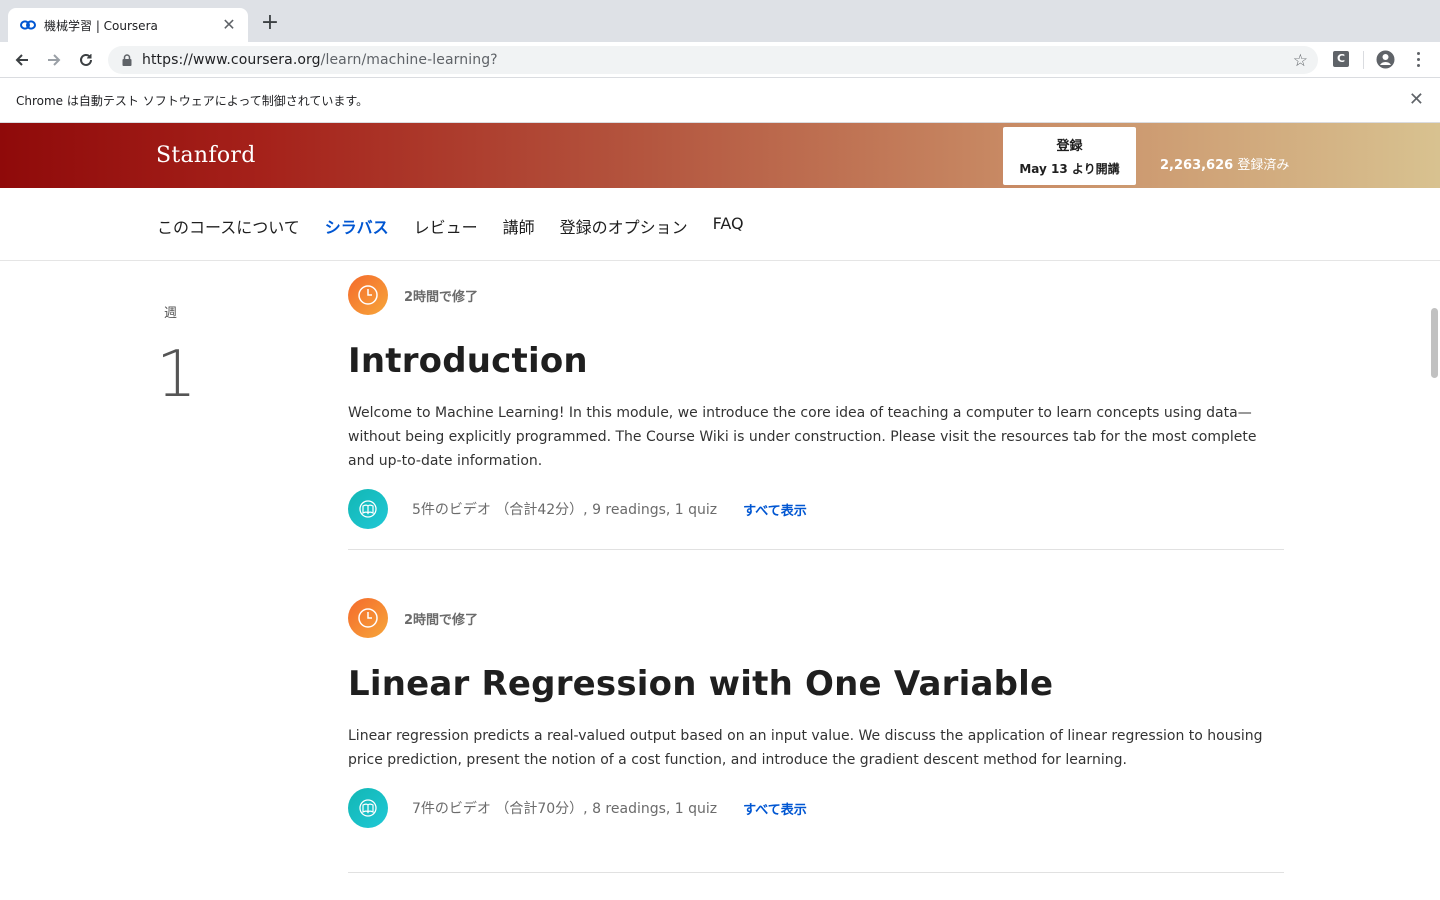  Describe the element at coordinates (270, 24) in the screenshot. I see `new-tab-icon: +` at that location.